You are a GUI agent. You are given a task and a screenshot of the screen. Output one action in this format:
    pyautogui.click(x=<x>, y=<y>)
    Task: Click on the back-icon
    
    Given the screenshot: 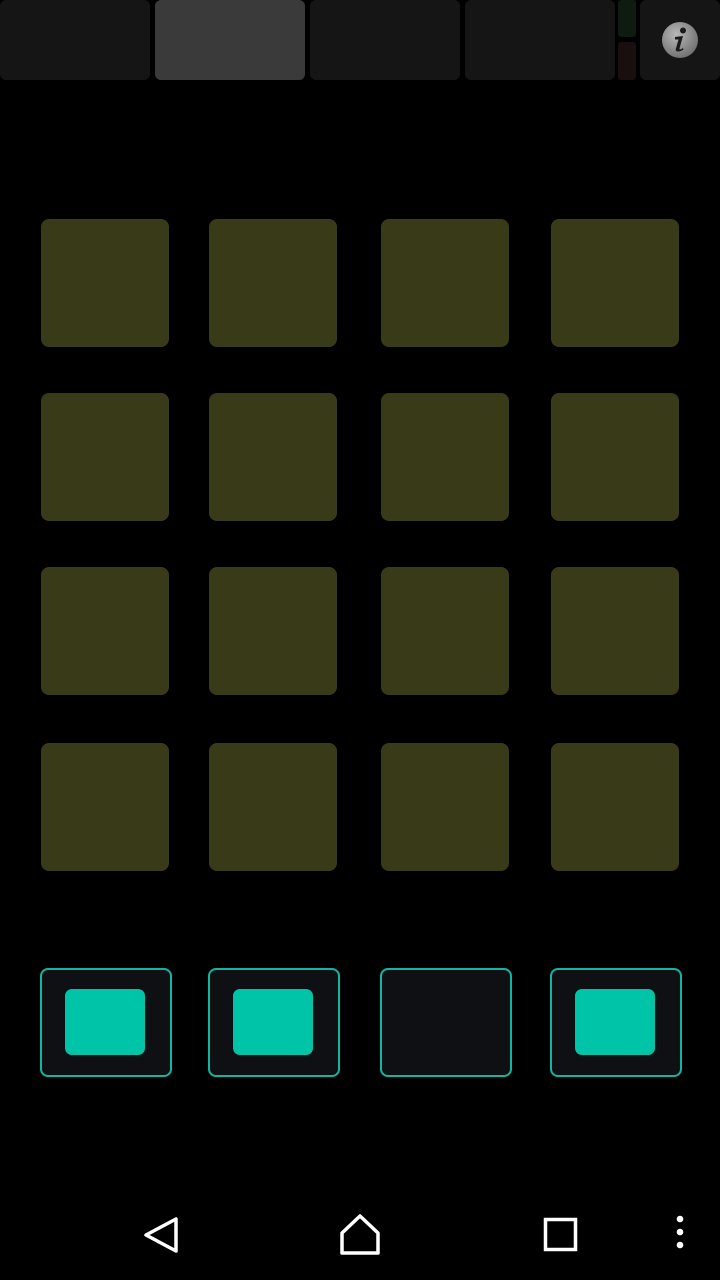 What is the action you would take?
    pyautogui.click(x=161, y=1235)
    